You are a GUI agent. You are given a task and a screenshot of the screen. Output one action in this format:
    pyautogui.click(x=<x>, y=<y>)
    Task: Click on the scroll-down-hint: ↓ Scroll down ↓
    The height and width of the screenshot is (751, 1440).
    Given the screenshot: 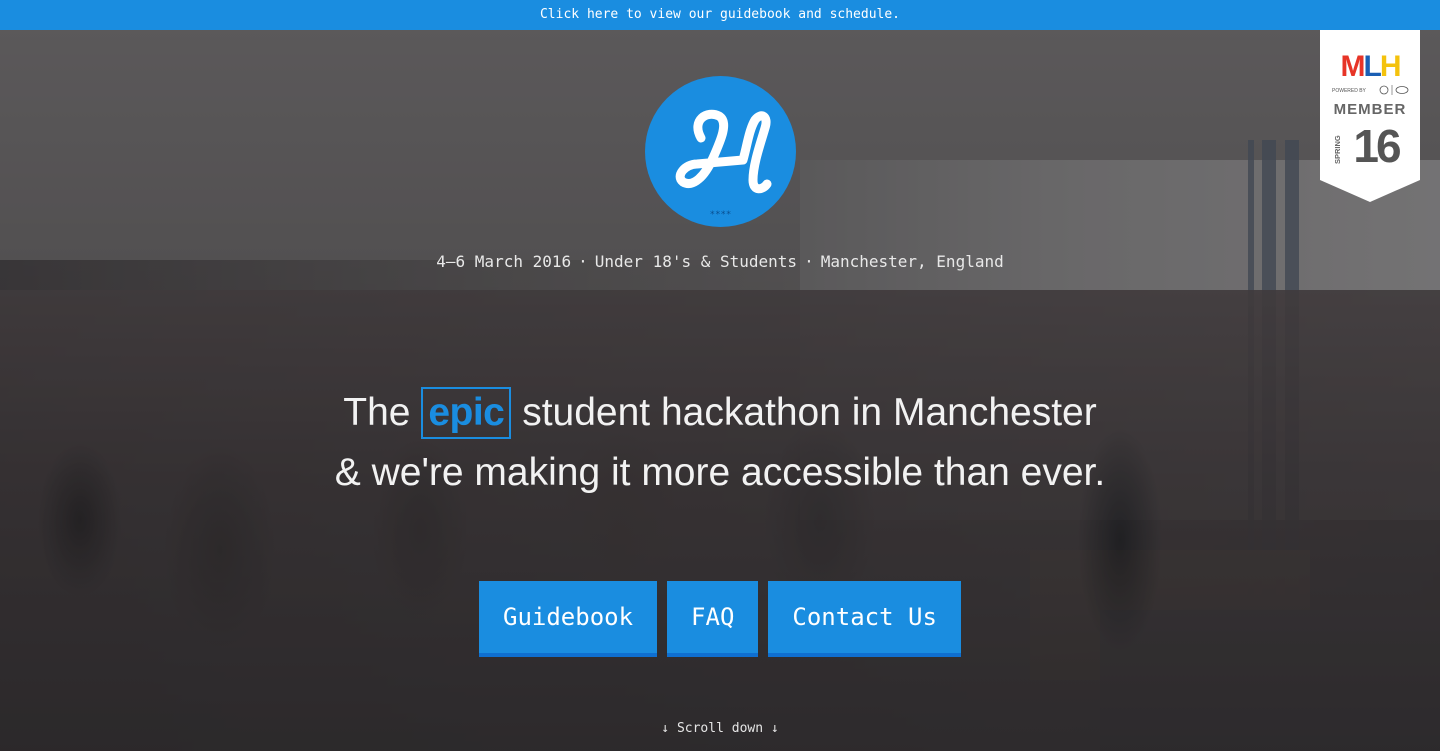 What is the action you would take?
    pyautogui.click(x=720, y=729)
    